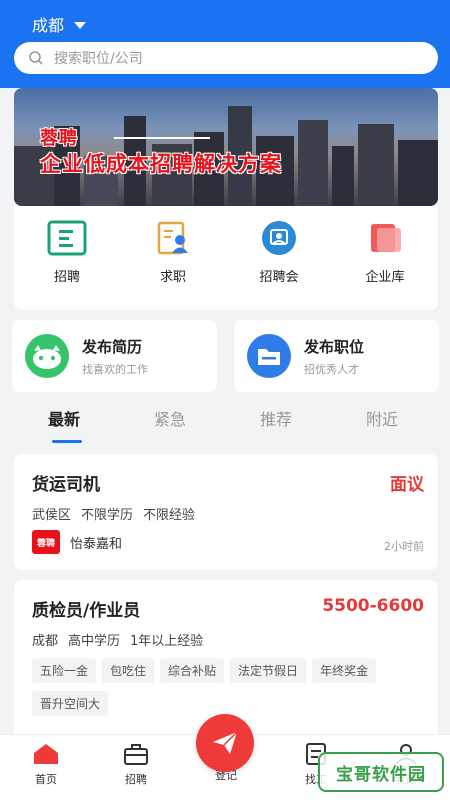  I want to click on paper-plane-icon, so click(225, 742).